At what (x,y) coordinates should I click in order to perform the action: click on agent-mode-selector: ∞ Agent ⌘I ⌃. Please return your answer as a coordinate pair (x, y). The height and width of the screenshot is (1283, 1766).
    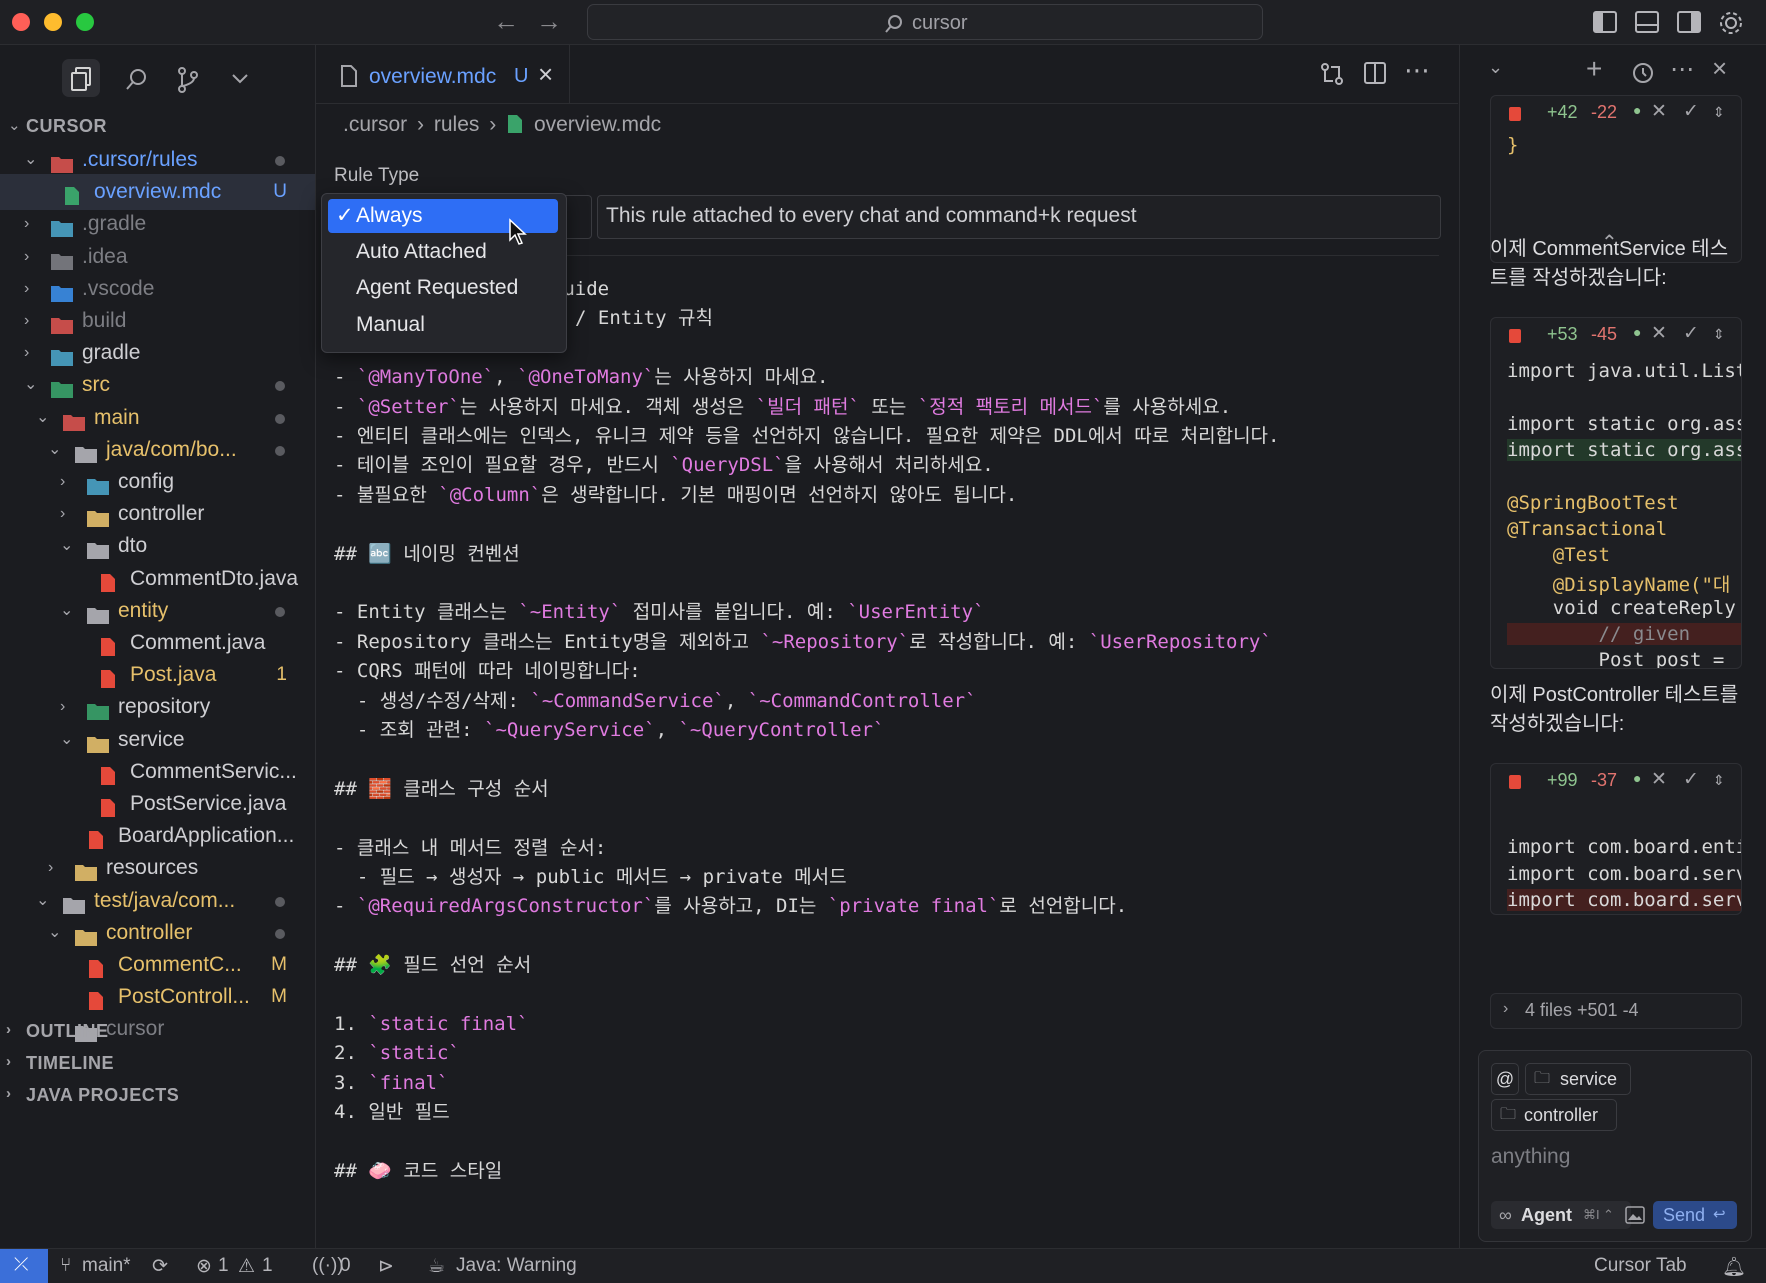
    Looking at the image, I should click on (1561, 1215).